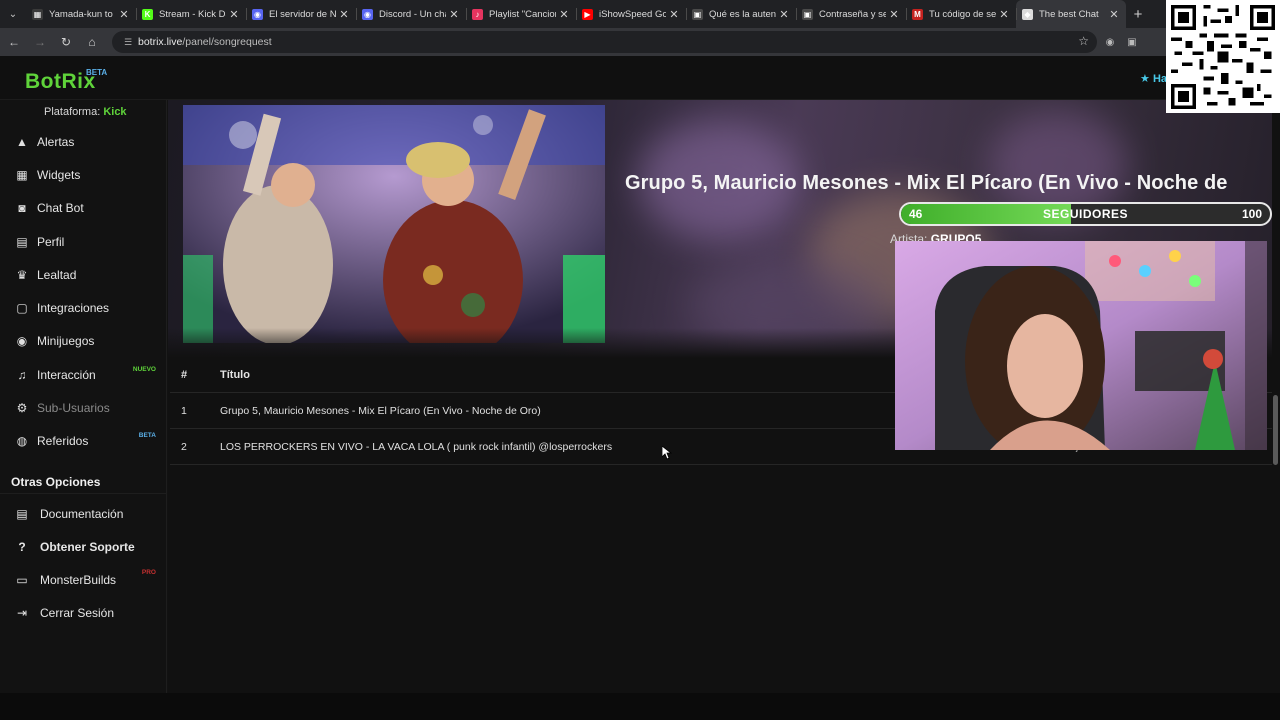  I want to click on sidebar-item-label: Widgets, so click(59, 175).